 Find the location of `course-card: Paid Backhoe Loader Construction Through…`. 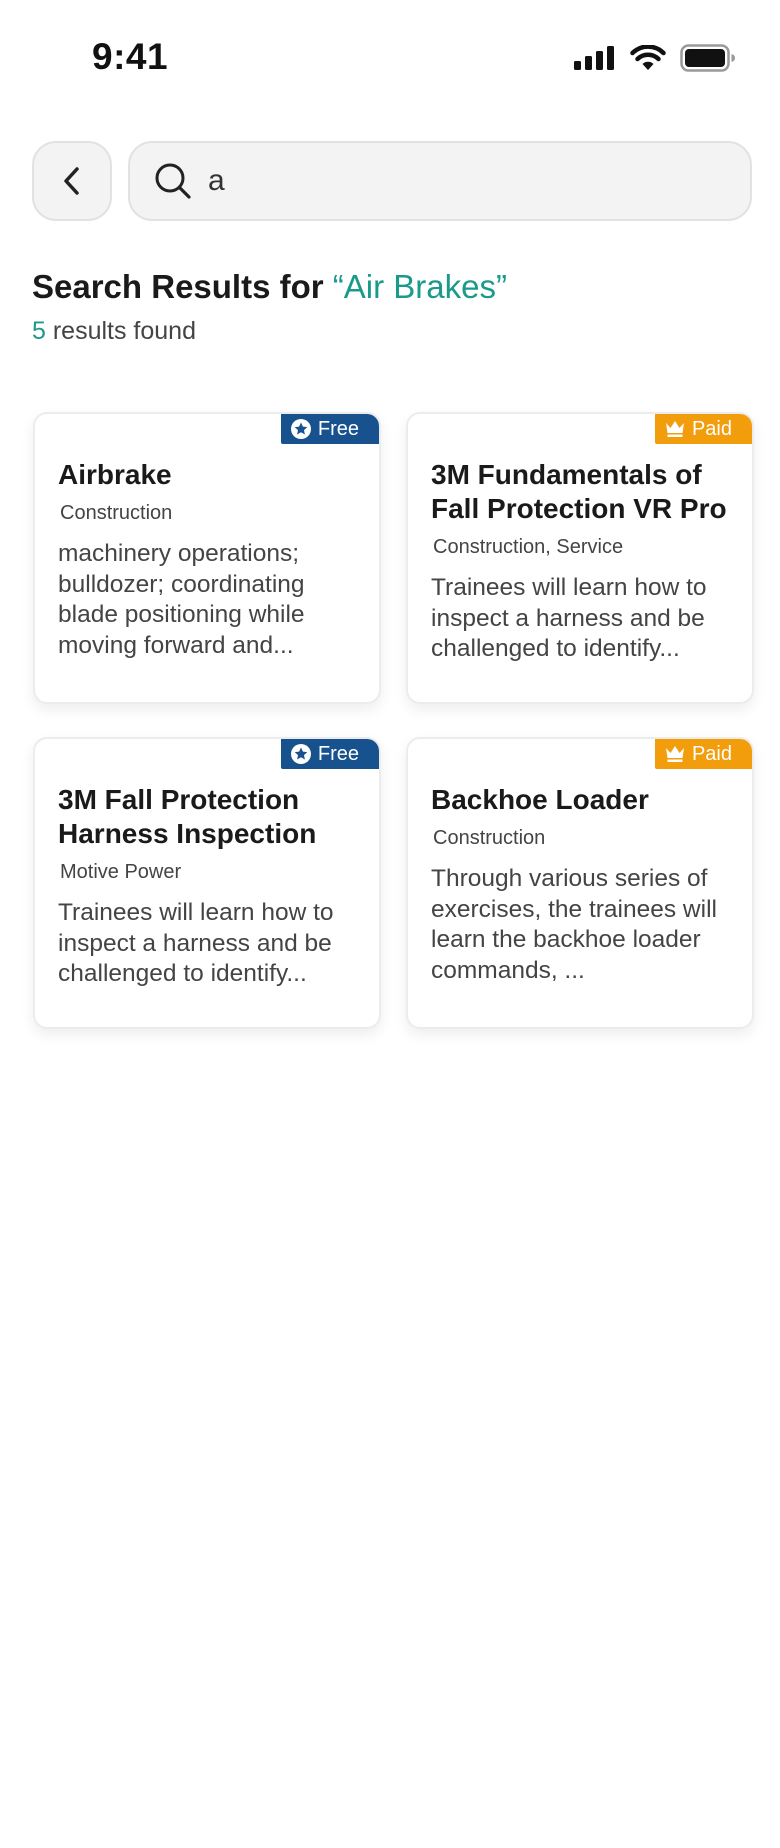

course-card: Paid Backhoe Loader Construction Through… is located at coordinates (580, 883).